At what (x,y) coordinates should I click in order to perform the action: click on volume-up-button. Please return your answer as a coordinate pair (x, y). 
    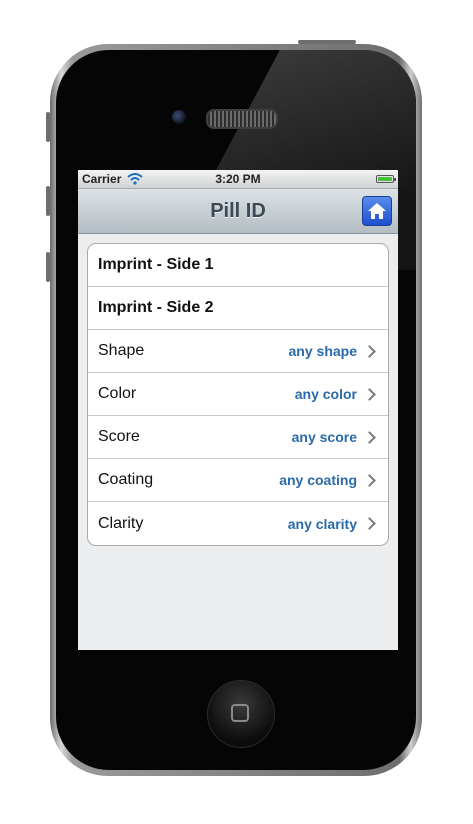
    Looking at the image, I should click on (48, 201).